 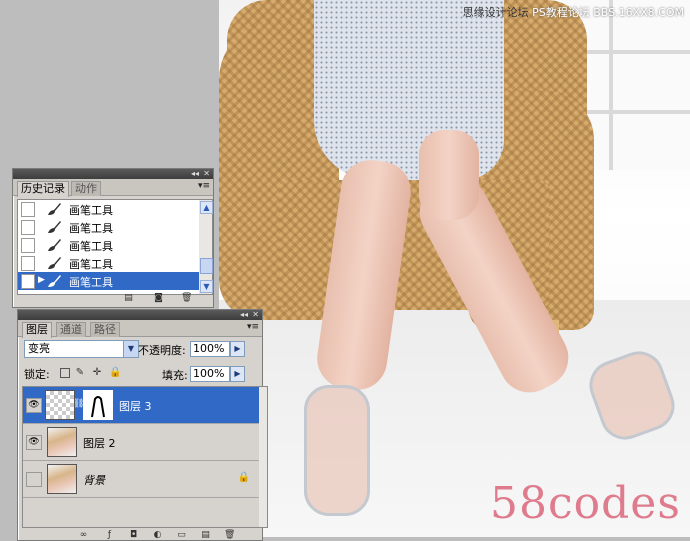 I want to click on history-footer: ▤ ◙ 🗑, so click(x=113, y=299).